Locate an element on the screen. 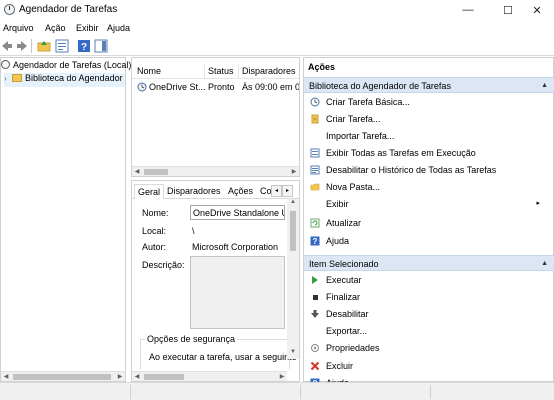 The height and width of the screenshot is (400, 554). section-header-library: Biblioteca do Agendador de Tarefas ▲ is located at coordinates (429, 85).